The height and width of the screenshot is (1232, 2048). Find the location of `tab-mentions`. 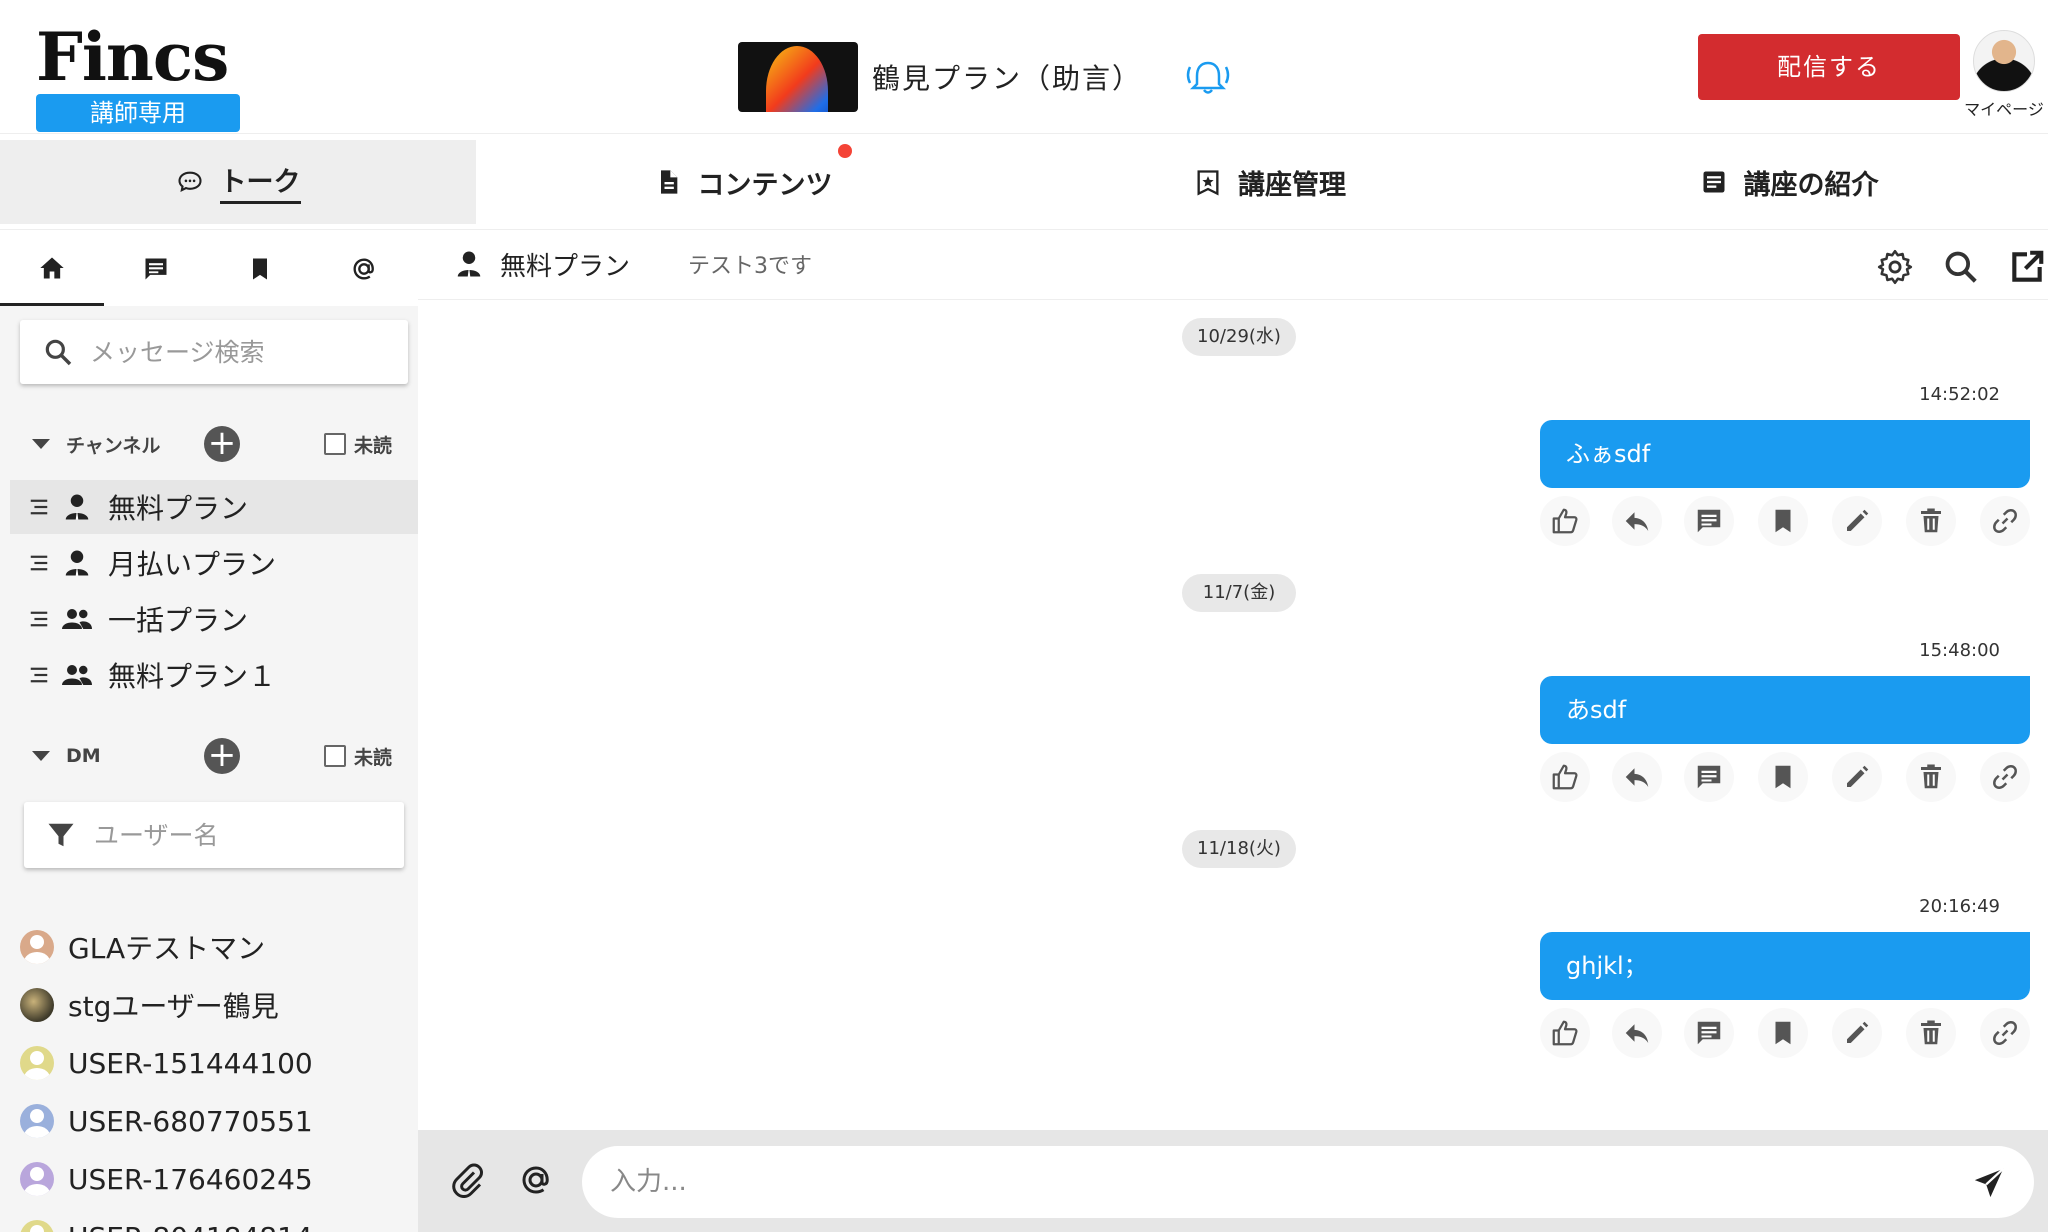

tab-mentions is located at coordinates (364, 269).